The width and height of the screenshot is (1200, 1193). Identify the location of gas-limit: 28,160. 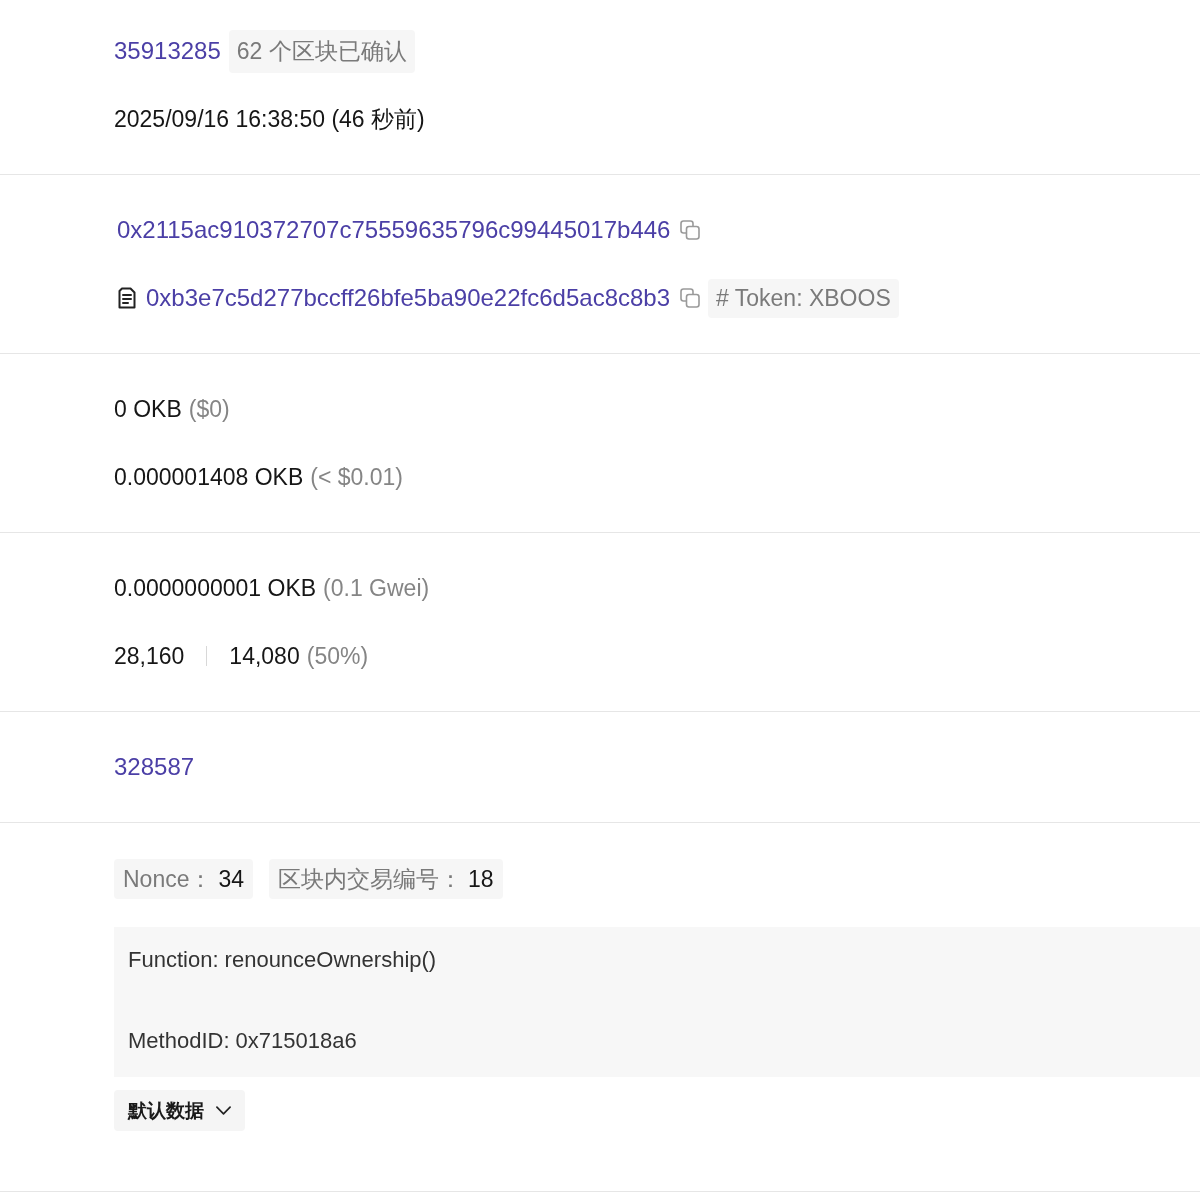
(149, 656).